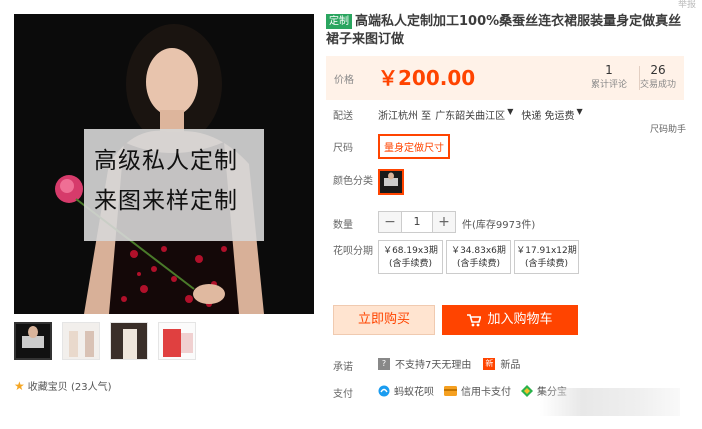 This screenshot has height=429, width=702. I want to click on payment-method-label: 蚂蚁花呗, so click(414, 392).